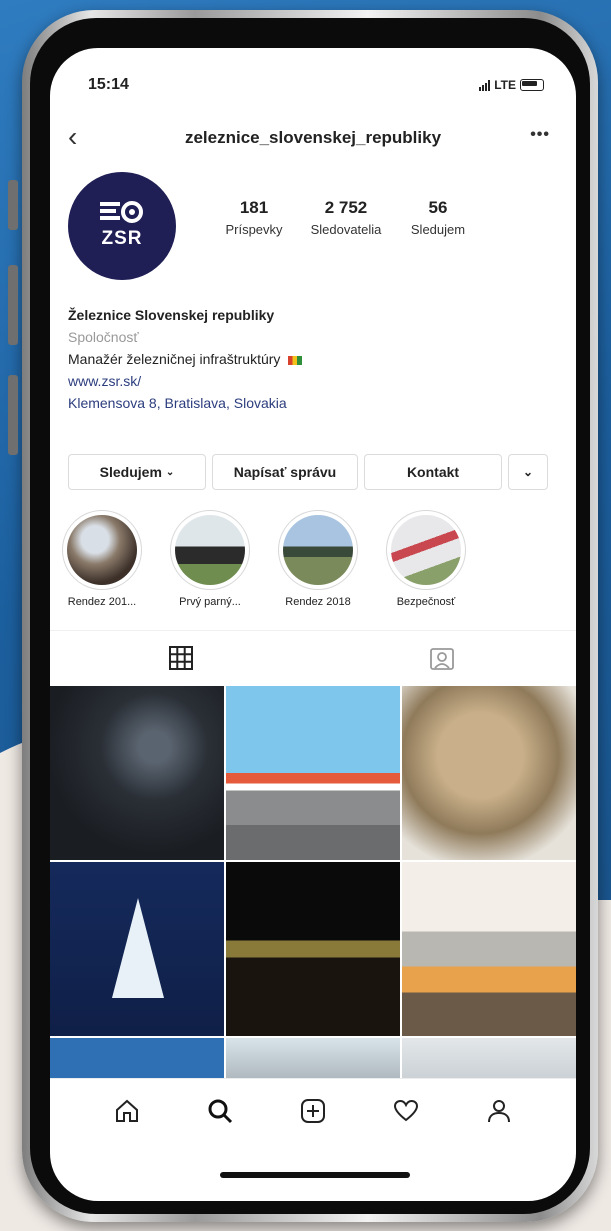 The image size is (611, 1231). Describe the element at coordinates (295, 360) in the screenshot. I see `flag-icon` at that location.